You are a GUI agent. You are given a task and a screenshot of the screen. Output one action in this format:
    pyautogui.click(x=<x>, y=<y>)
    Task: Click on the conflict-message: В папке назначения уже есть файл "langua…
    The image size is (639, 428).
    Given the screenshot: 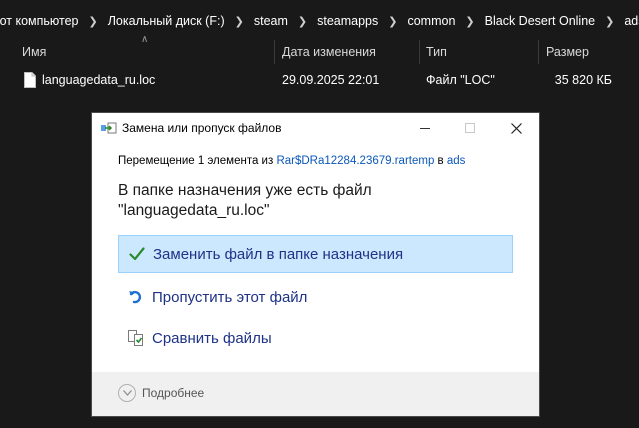 What is the action you would take?
    pyautogui.click(x=318, y=201)
    